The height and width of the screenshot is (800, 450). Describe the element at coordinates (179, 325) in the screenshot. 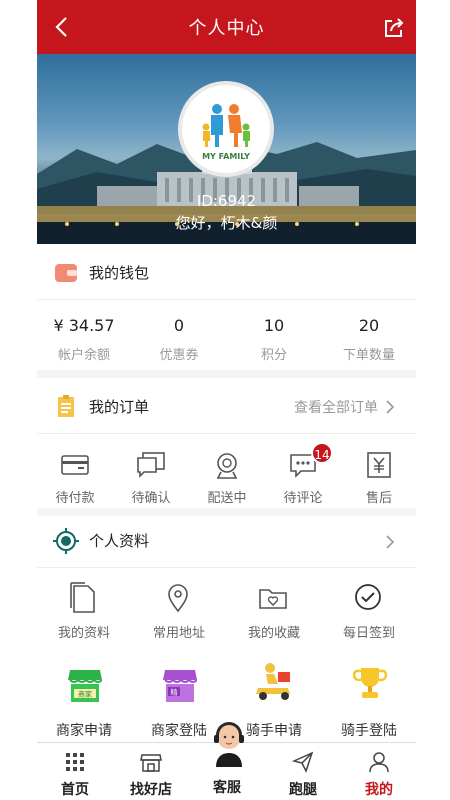

I see `wallet-value: 0` at that location.